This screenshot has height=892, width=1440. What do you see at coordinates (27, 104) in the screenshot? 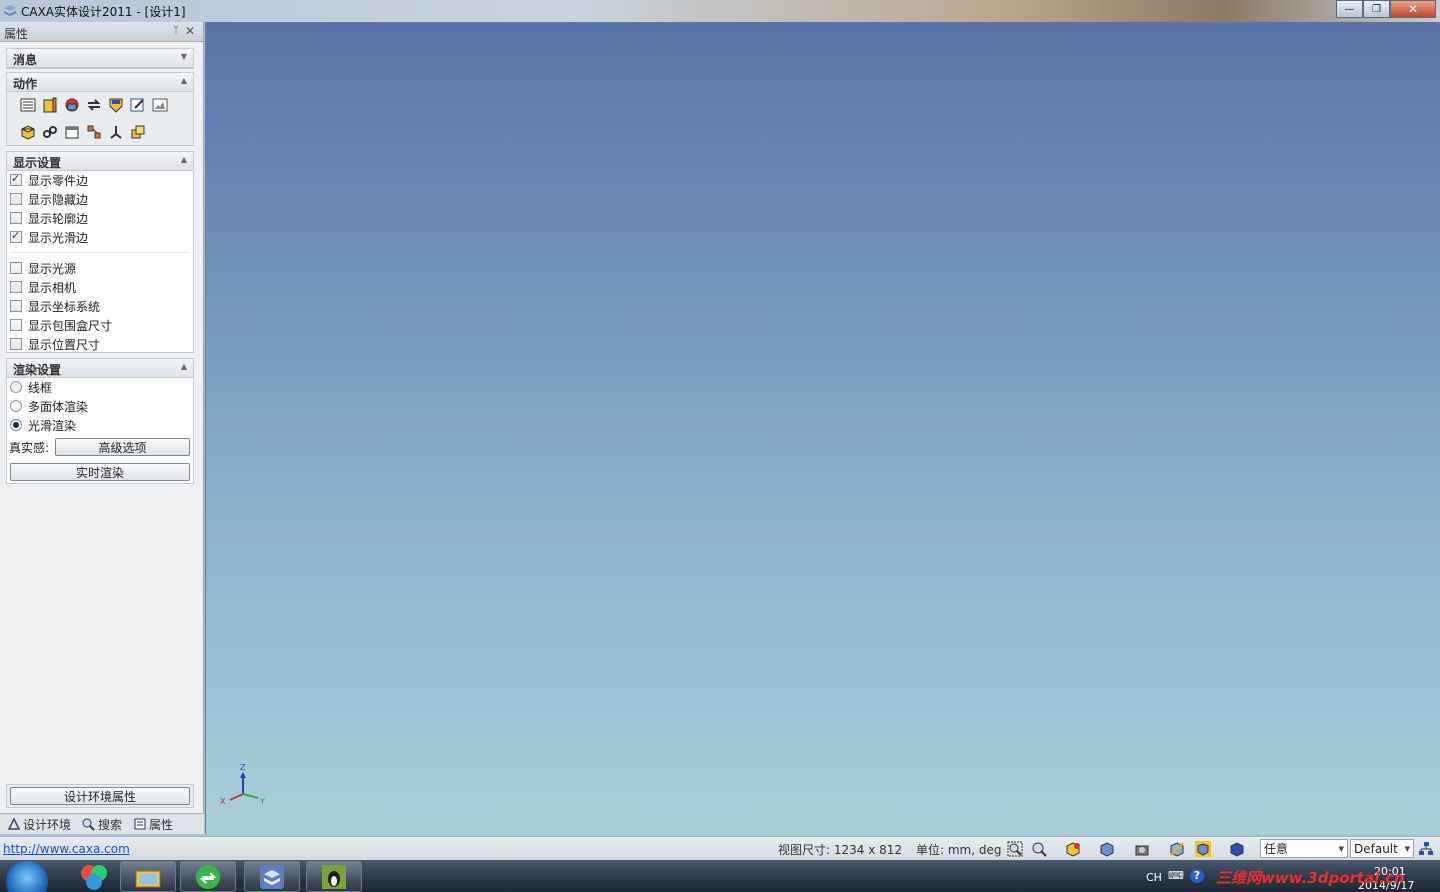
I see `list-icon` at bounding box center [27, 104].